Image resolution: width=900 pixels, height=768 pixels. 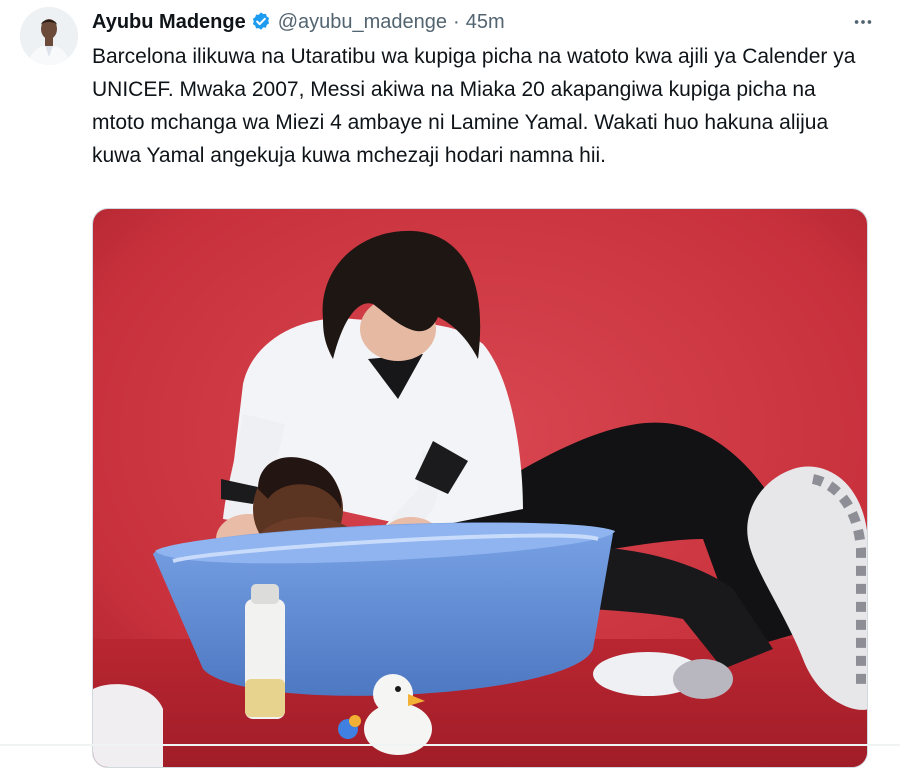 I want to click on tweet-timestamp: 45m, so click(x=485, y=22).